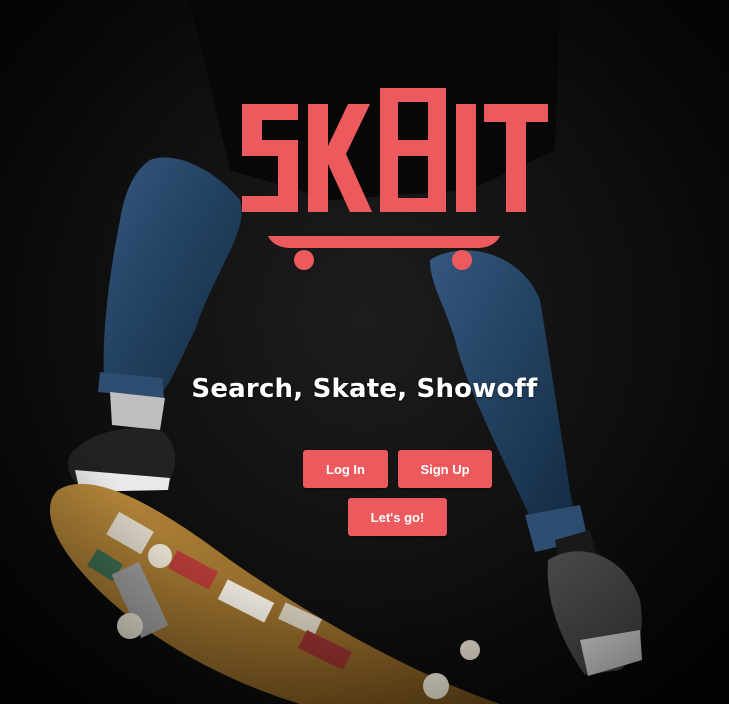  I want to click on signup-button: Sign Up, so click(445, 469).